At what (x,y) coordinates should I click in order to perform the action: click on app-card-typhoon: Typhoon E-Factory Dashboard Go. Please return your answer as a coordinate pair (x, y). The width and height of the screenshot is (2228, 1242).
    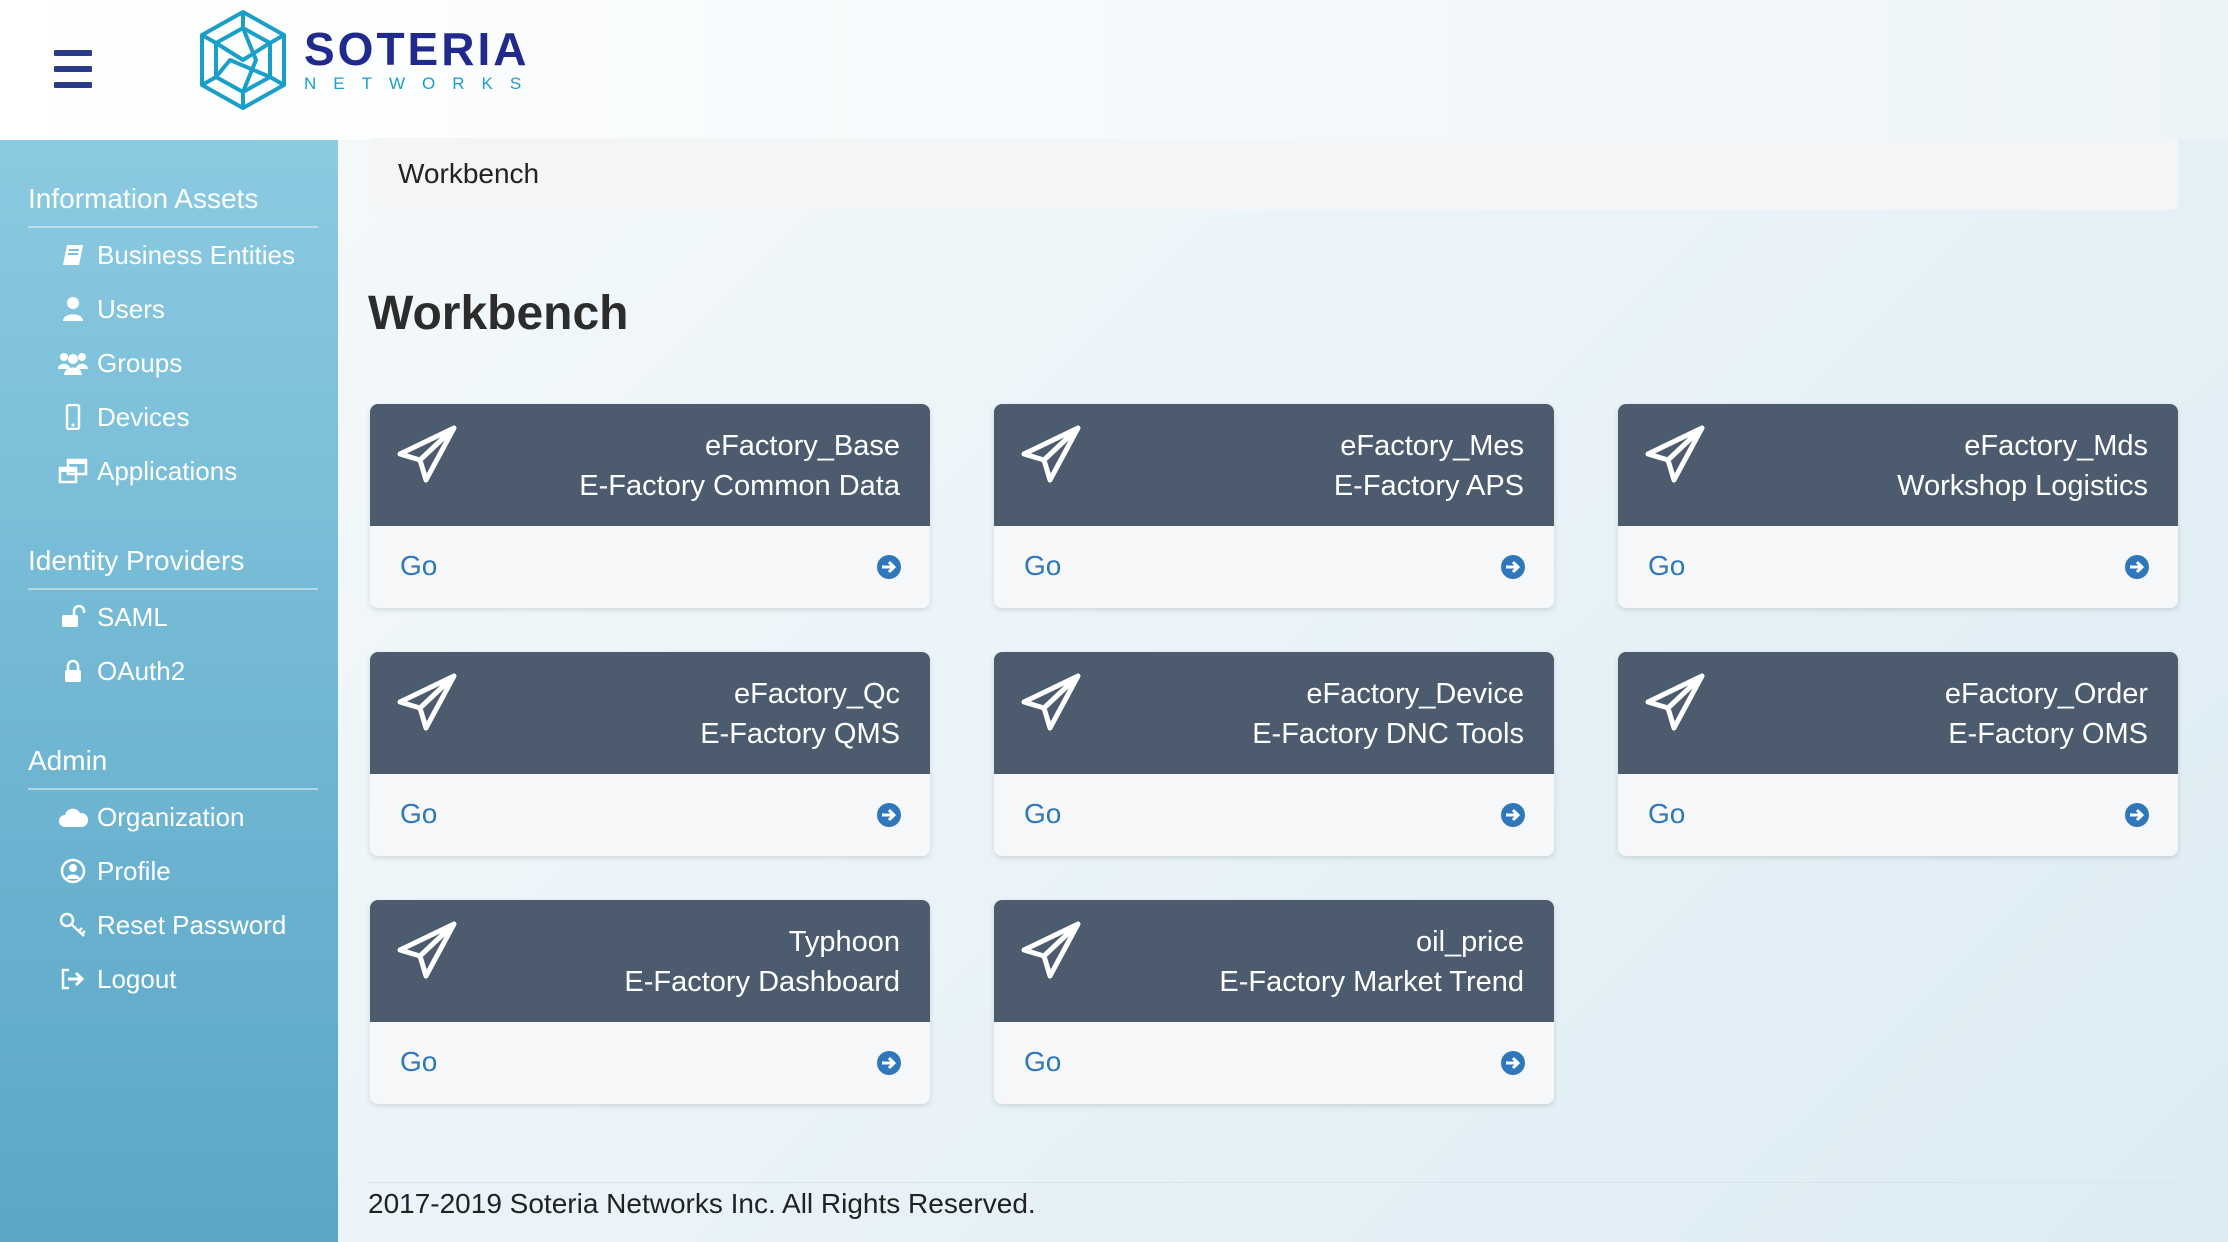
    Looking at the image, I should click on (650, 1002).